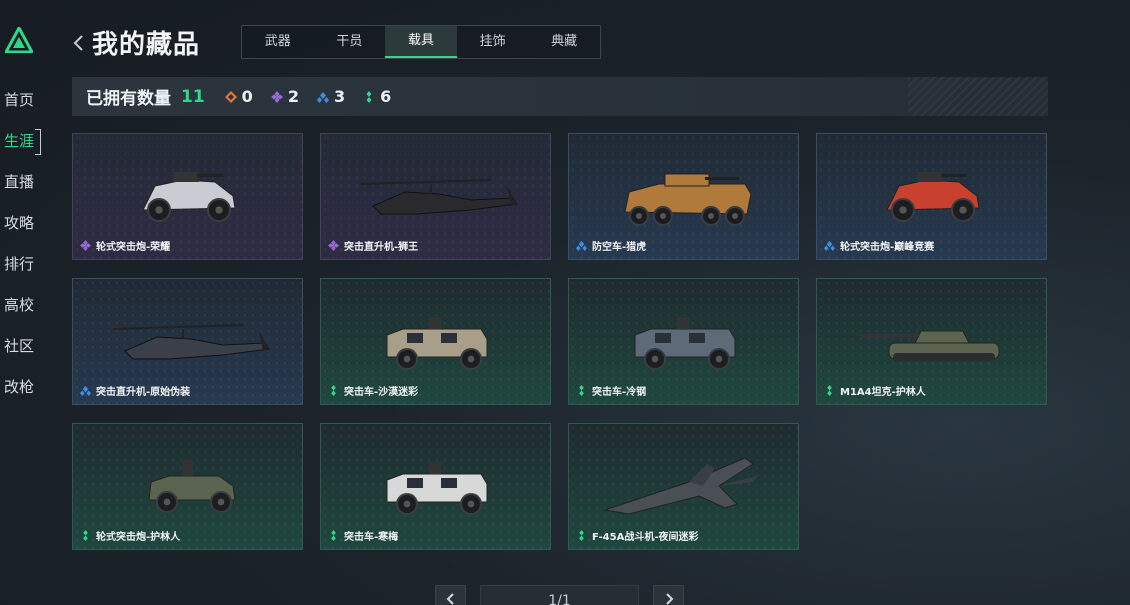 This screenshot has height=605, width=1130. I want to click on rarity-green-count: 6, so click(377, 96).